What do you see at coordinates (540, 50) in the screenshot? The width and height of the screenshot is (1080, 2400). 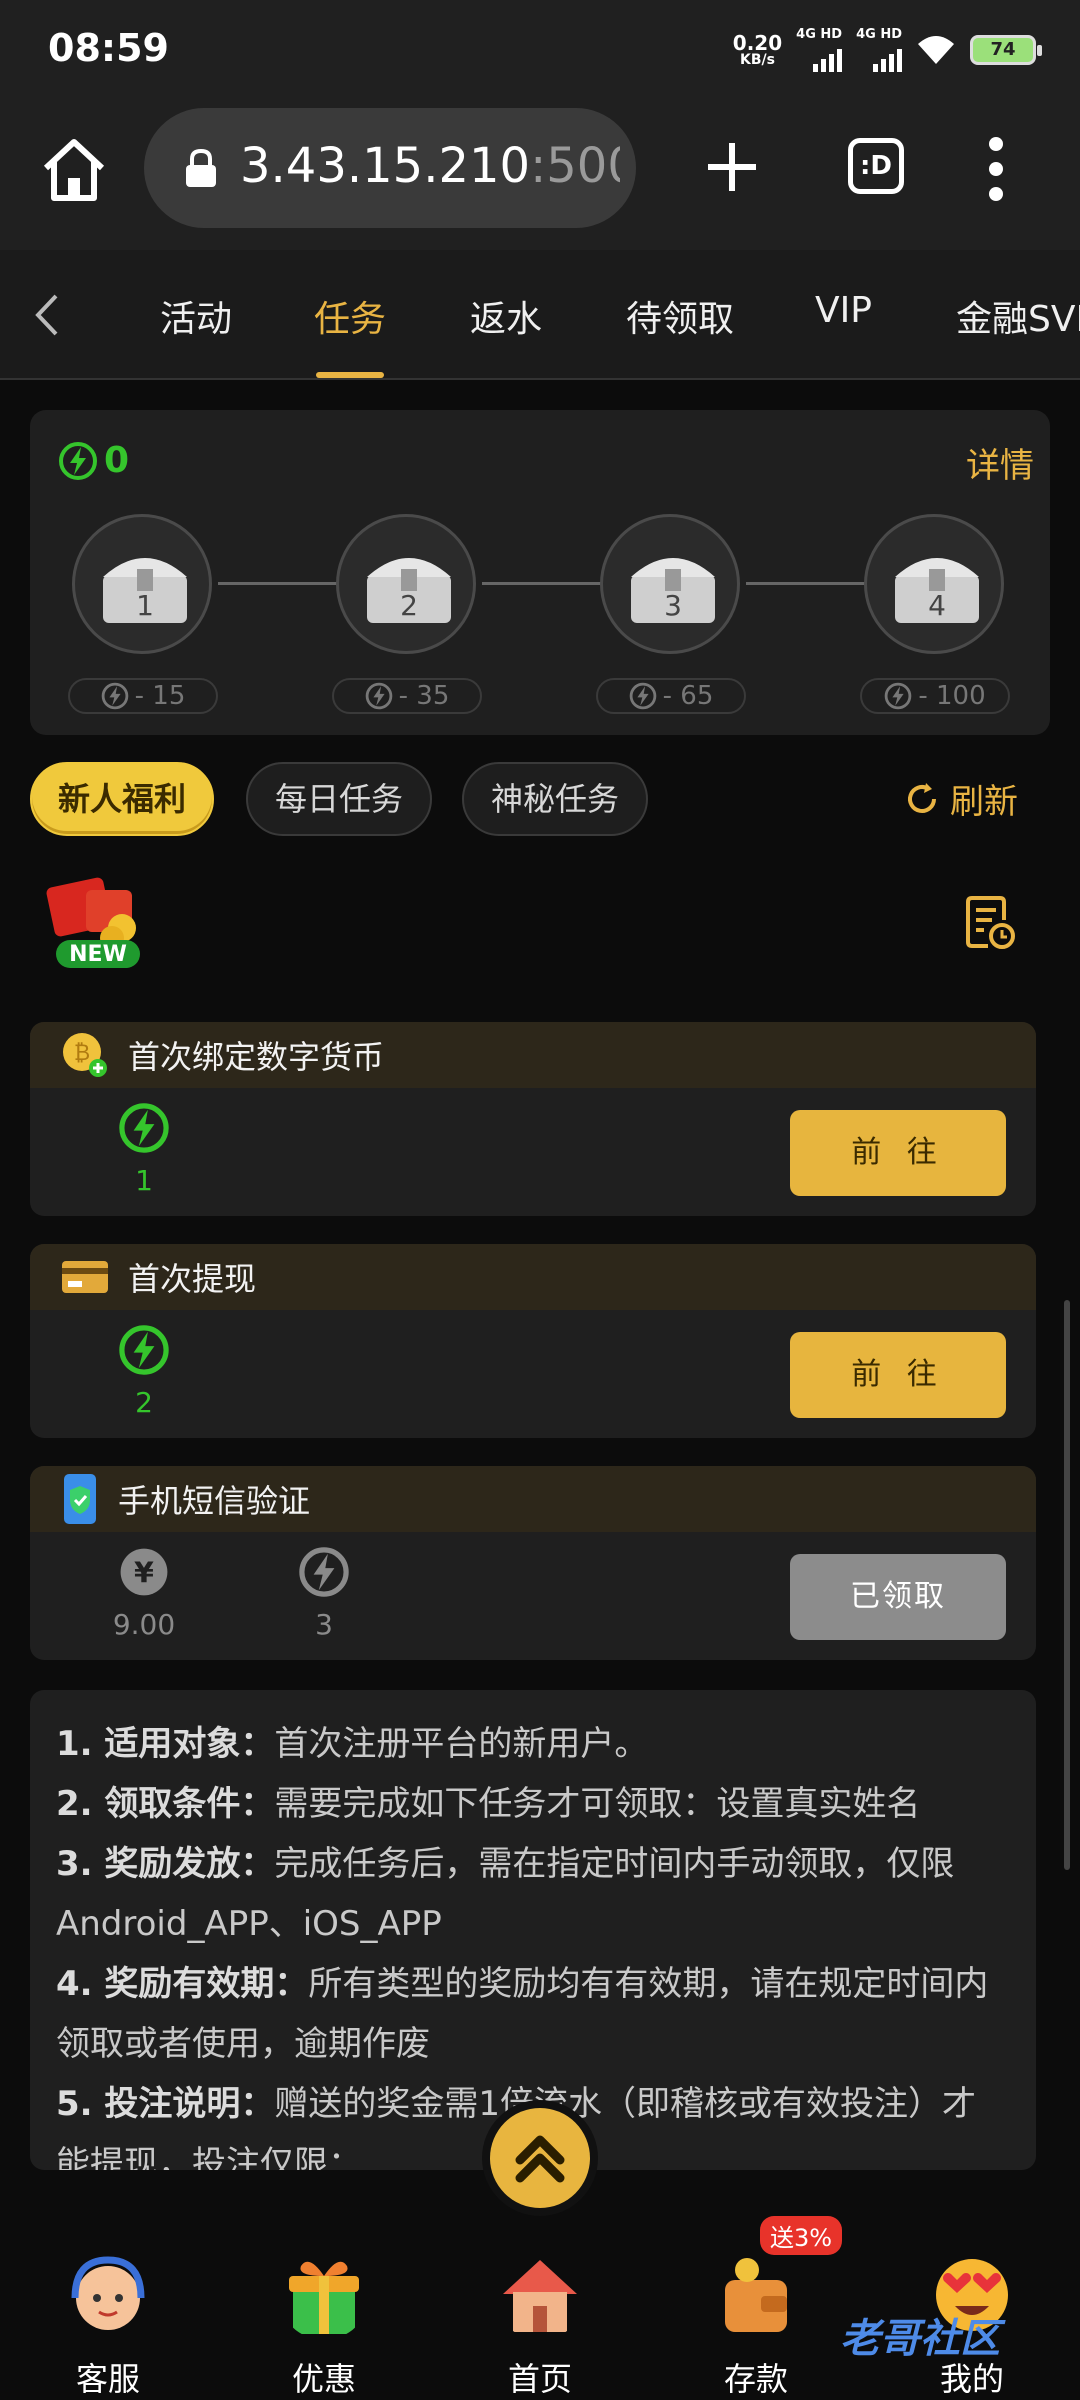 I see `status-bar: 08:59 0.20 KB/s 4G HD 4G HD 74` at bounding box center [540, 50].